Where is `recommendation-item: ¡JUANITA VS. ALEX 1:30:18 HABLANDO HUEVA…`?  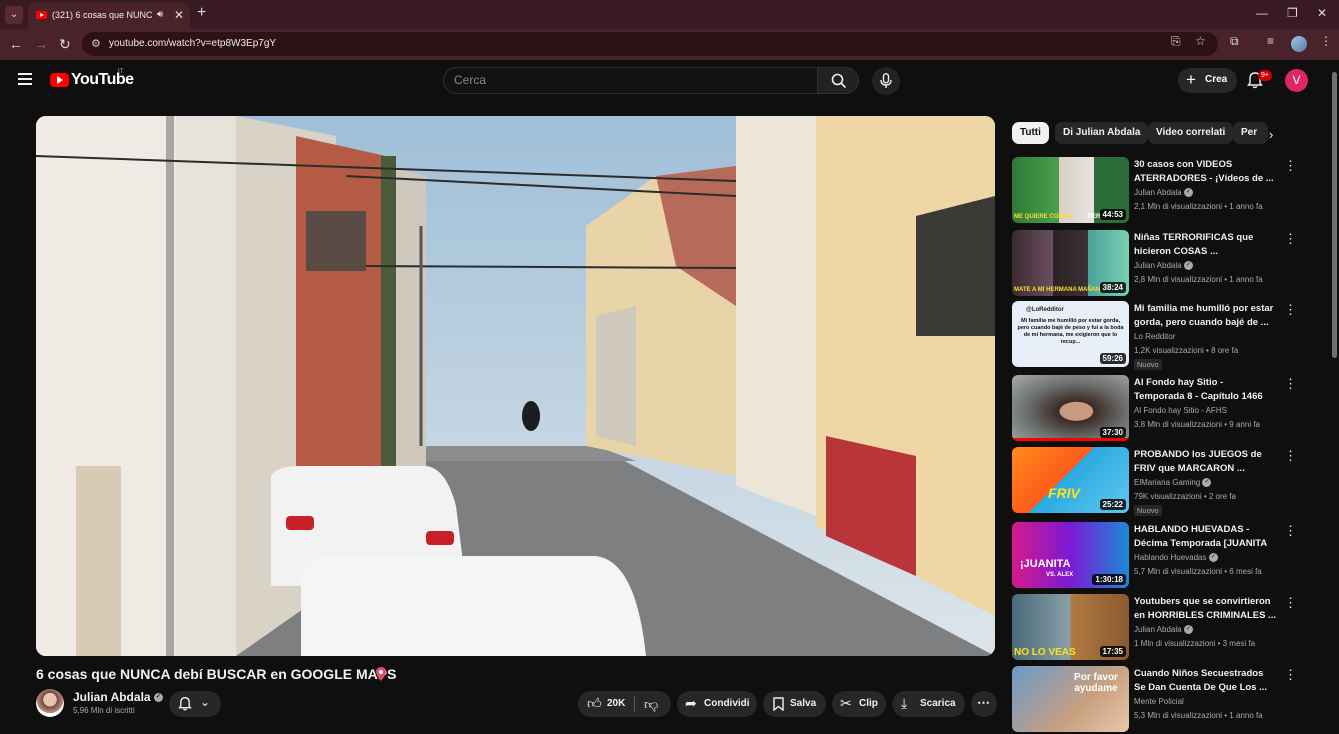
recommendation-item: ¡JUANITA VS. ALEX 1:30:18 HABLANDO HUEVA… is located at coordinates (1162, 556).